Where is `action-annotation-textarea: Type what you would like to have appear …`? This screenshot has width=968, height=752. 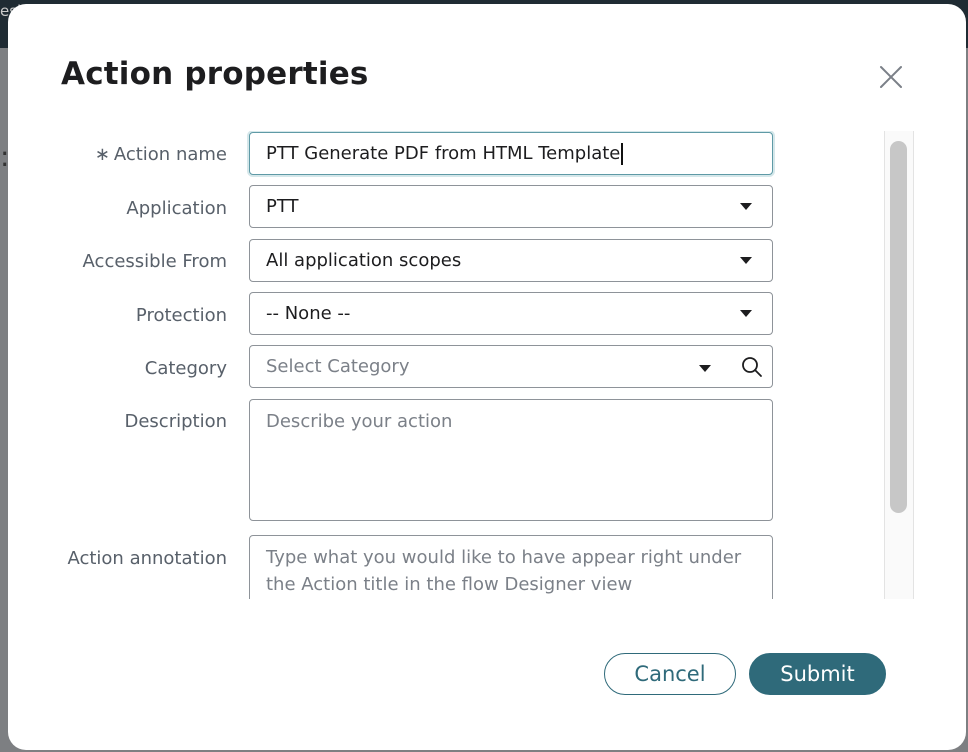
action-annotation-textarea: Type what you would like to have appear … is located at coordinates (511, 567).